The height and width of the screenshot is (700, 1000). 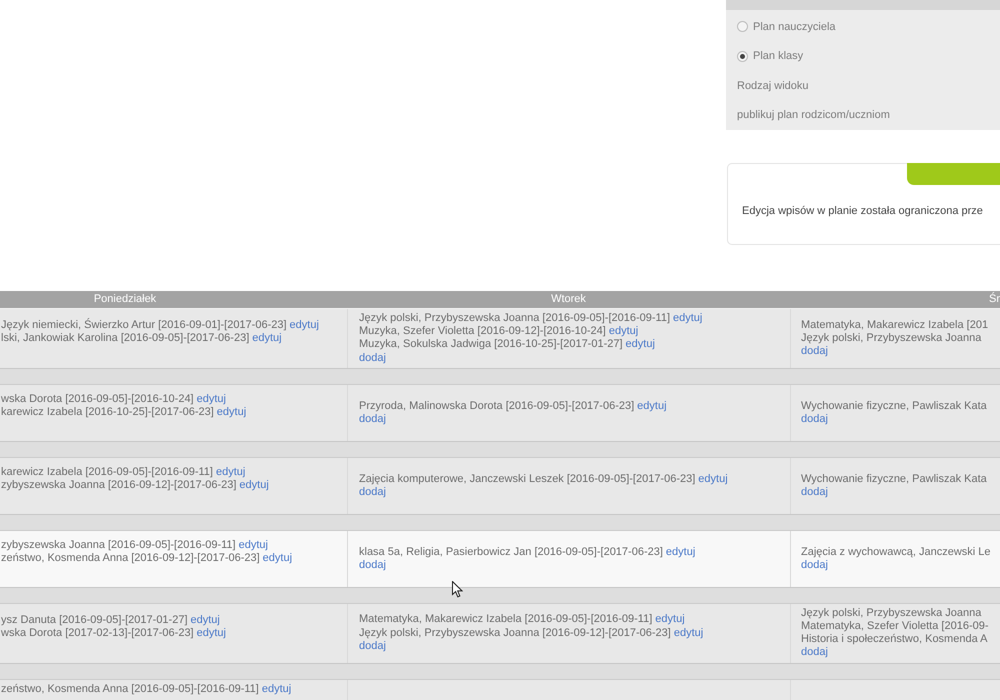 I want to click on column-header: Śr, so click(x=994, y=299).